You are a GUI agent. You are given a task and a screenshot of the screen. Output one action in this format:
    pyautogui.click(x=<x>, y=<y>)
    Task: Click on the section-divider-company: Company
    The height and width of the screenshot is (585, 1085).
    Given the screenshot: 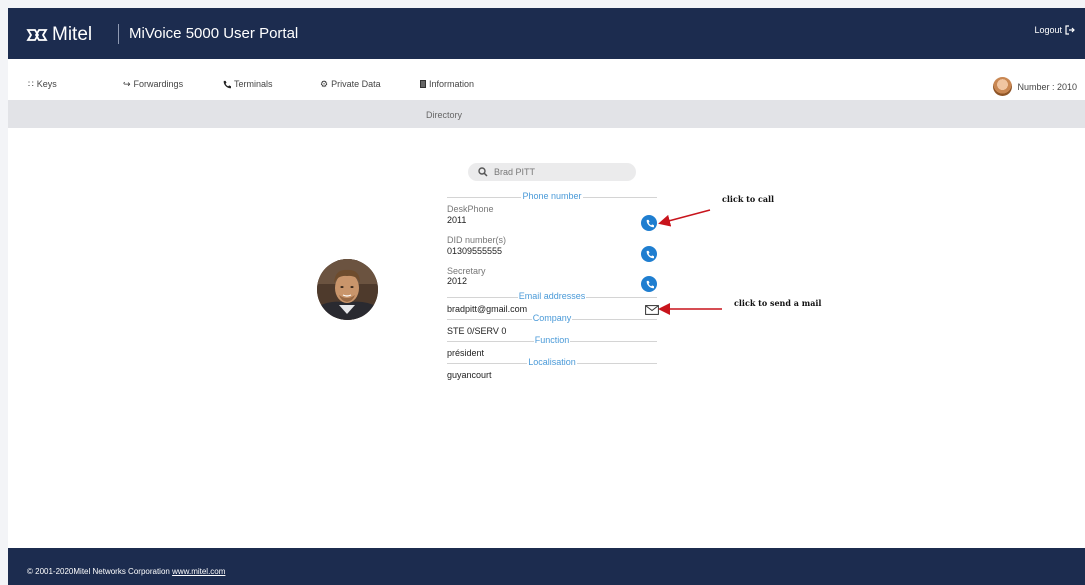 What is the action you would take?
    pyautogui.click(x=552, y=318)
    